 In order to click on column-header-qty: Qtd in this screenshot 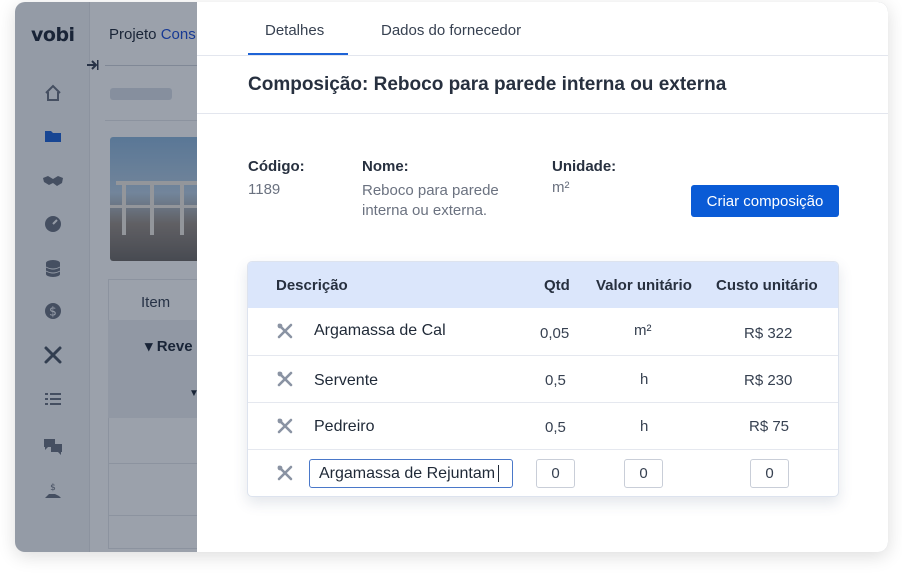, I will do `click(557, 285)`.